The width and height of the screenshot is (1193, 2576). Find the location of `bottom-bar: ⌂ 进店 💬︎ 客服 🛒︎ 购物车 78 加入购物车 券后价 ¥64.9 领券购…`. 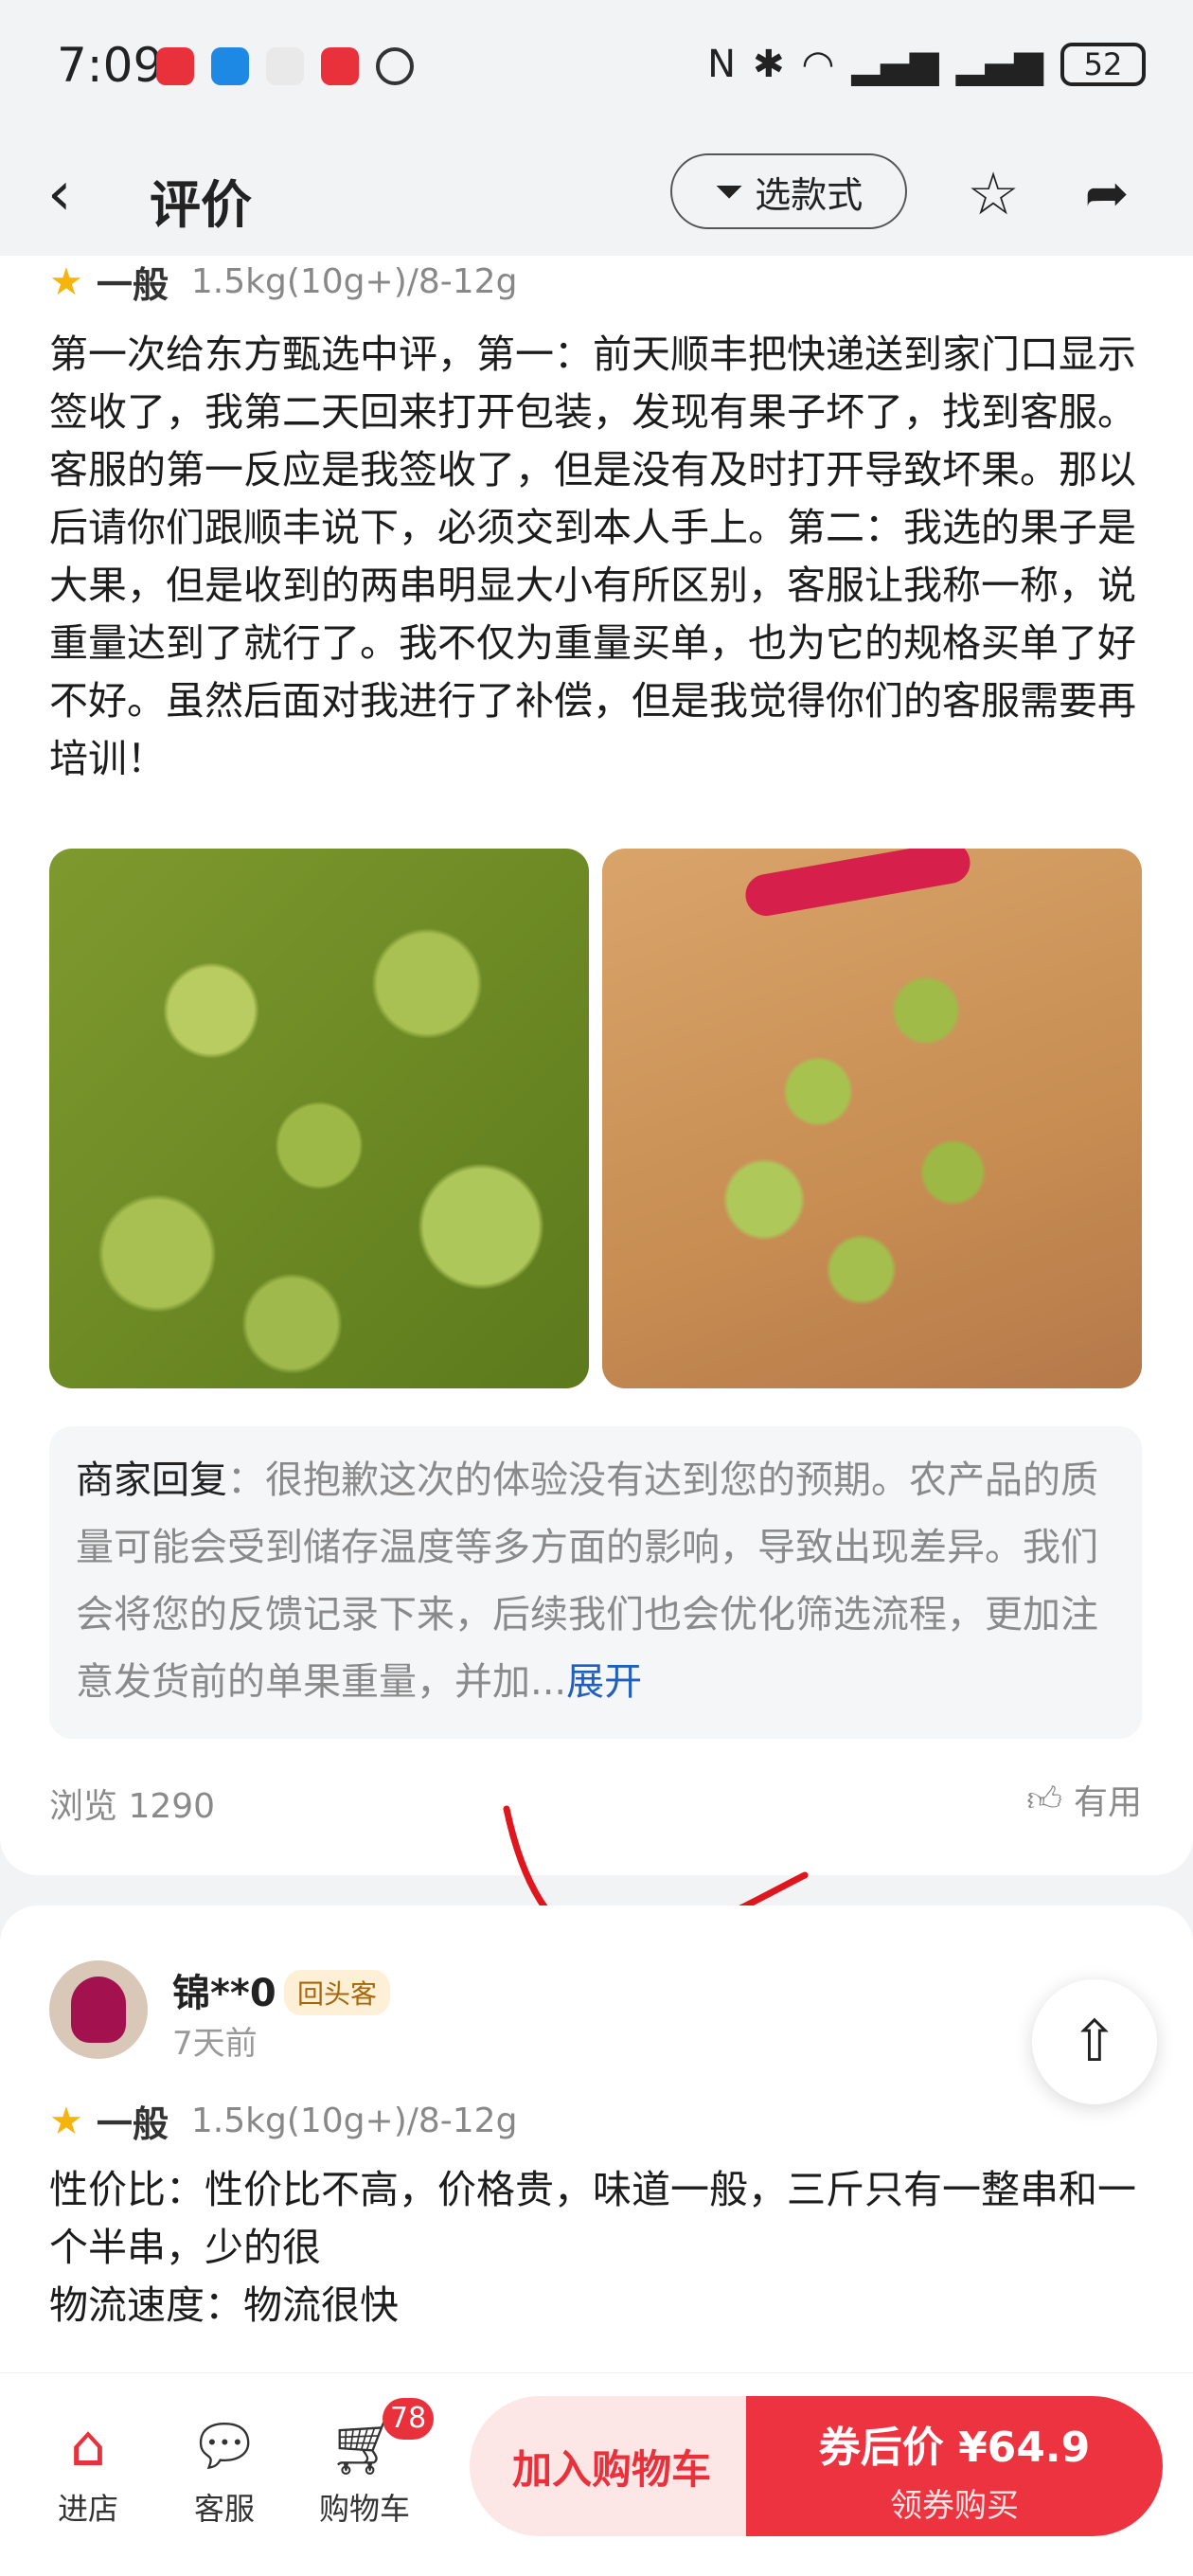

bottom-bar: ⌂ 进店 💬︎ 客服 🛒︎ 购物车 78 加入购物车 券后价 ¥64.9 领券购… is located at coordinates (596, 2474).